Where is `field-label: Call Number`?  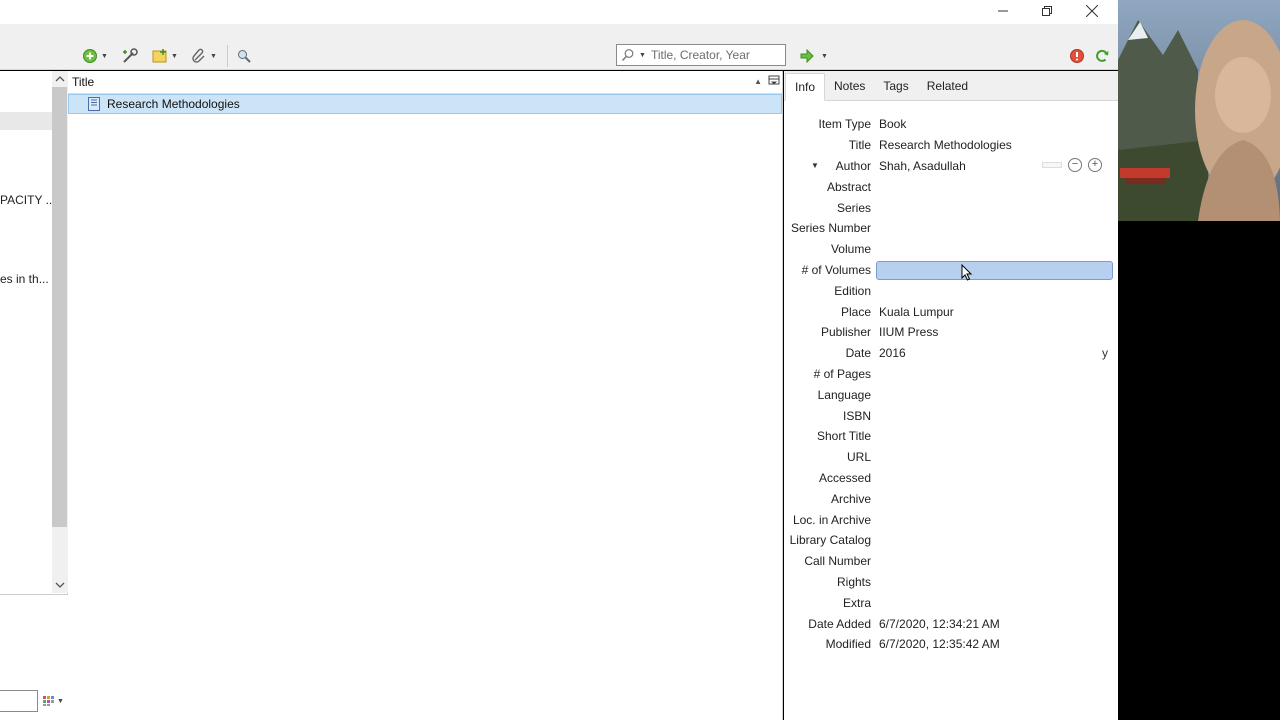
field-label: Call Number is located at coordinates (837, 561).